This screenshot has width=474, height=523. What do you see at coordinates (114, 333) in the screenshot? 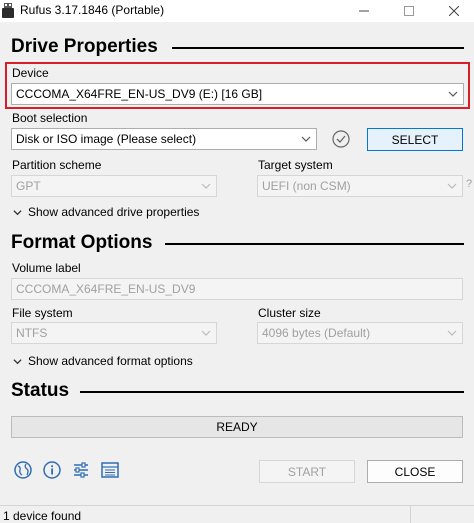
I see `file-system-dropdown: NTFS` at bounding box center [114, 333].